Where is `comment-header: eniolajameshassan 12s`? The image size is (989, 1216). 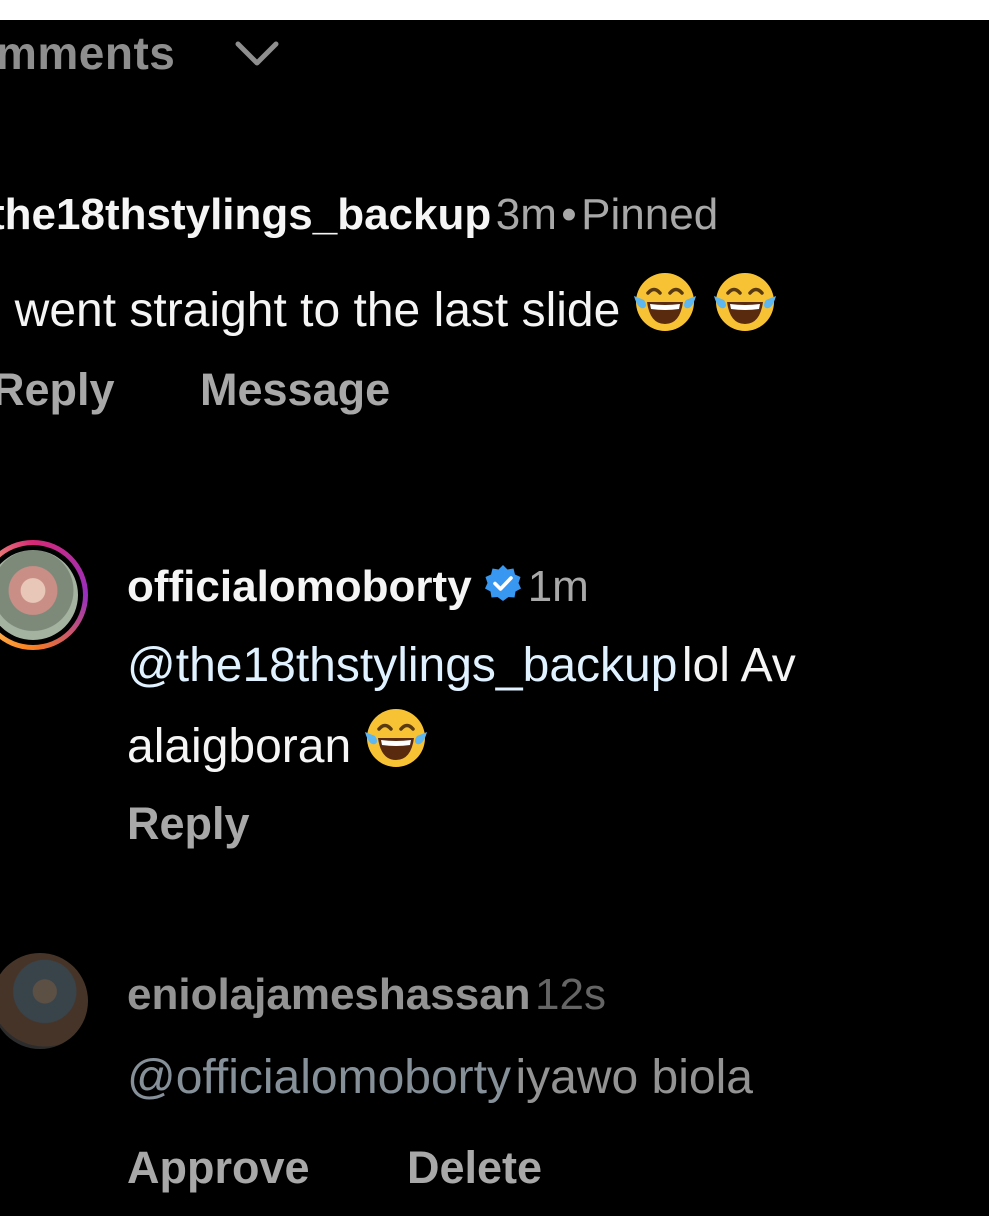 comment-header: eniolajameshassan 12s is located at coordinates (366, 995).